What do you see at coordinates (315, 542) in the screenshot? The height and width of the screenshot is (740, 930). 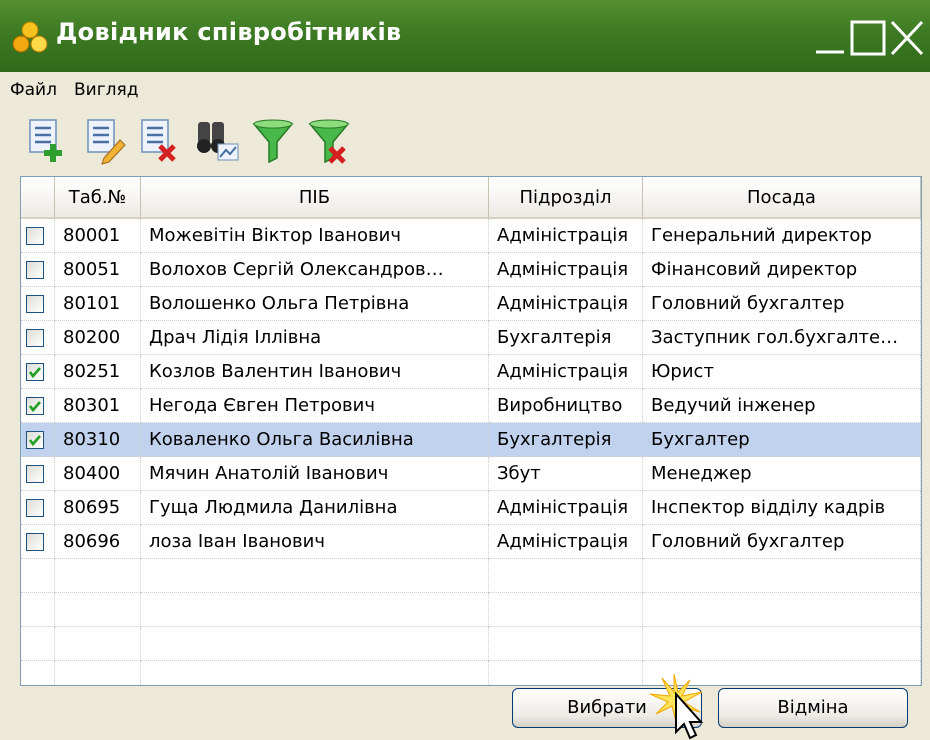 I see `cell-full-name: лоза Іван Іванович` at bounding box center [315, 542].